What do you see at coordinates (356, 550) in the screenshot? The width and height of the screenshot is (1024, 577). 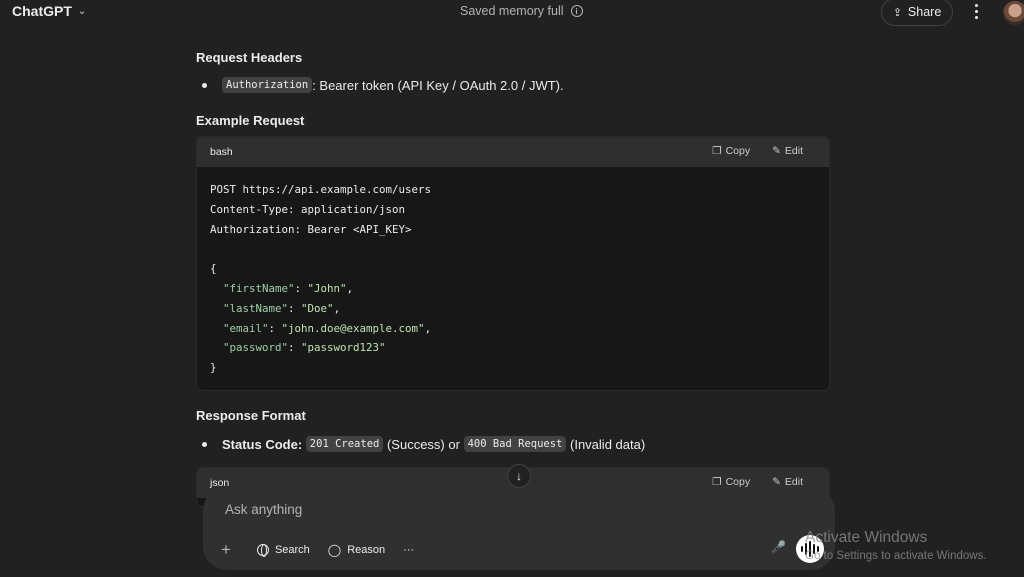 I see `reason-button: ◯ Reason` at bounding box center [356, 550].